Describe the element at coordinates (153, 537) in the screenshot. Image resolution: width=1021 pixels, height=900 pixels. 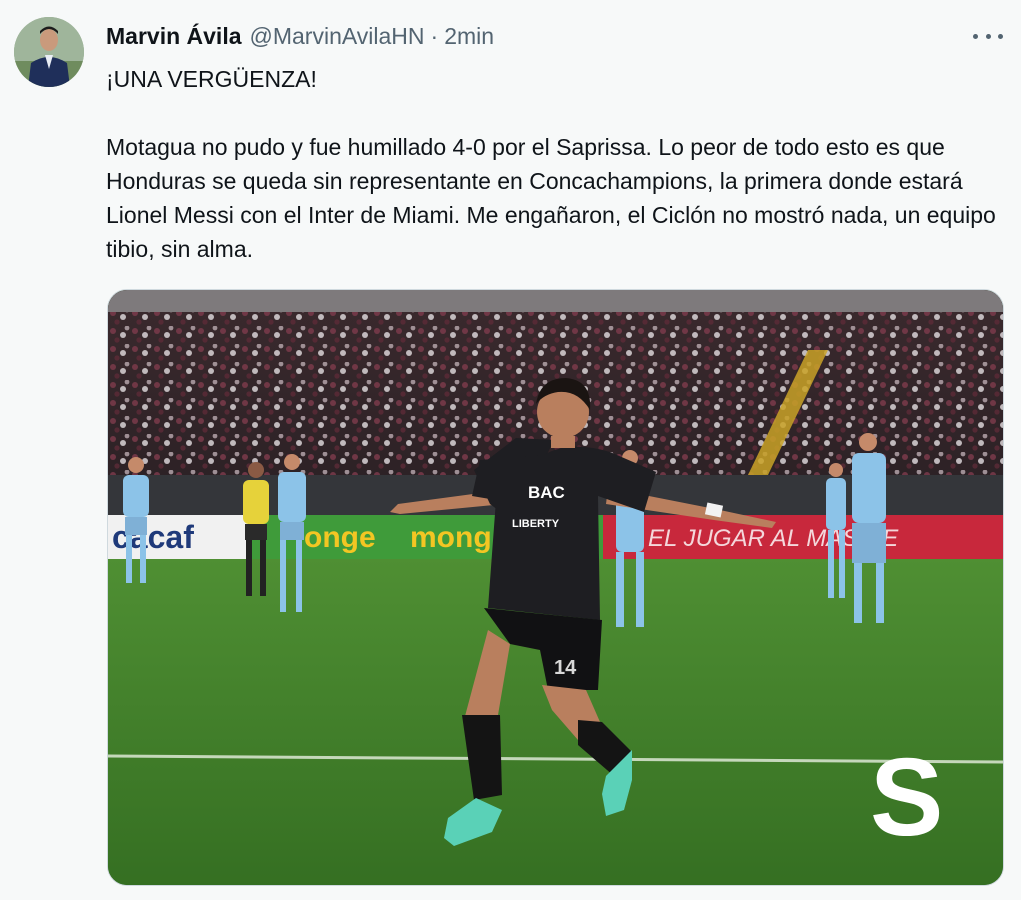
I see `ad-board-left-text: cacaf` at that location.